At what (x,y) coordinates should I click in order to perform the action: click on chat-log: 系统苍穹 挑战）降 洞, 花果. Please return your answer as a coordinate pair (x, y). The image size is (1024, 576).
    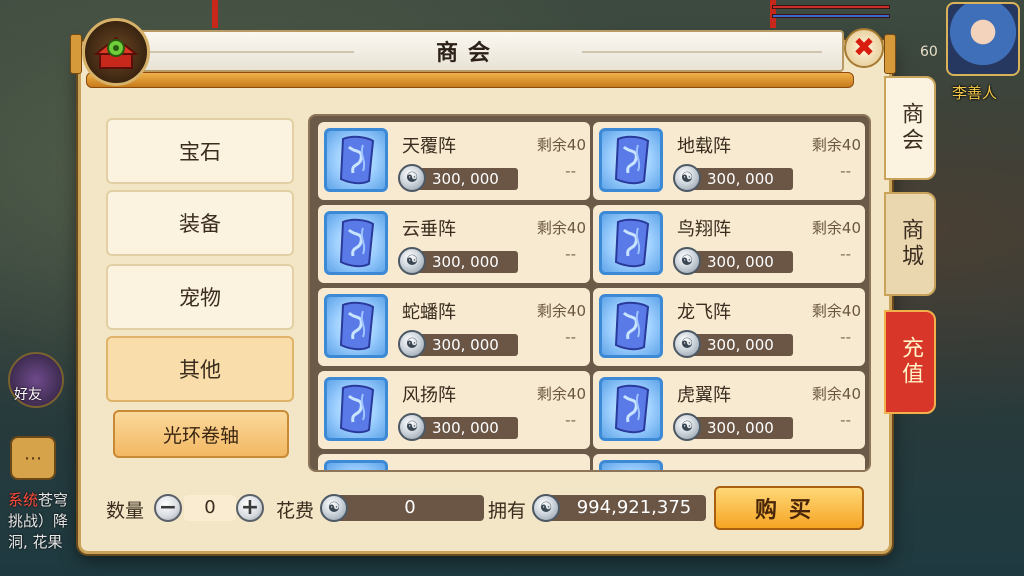
    Looking at the image, I should click on (48, 521).